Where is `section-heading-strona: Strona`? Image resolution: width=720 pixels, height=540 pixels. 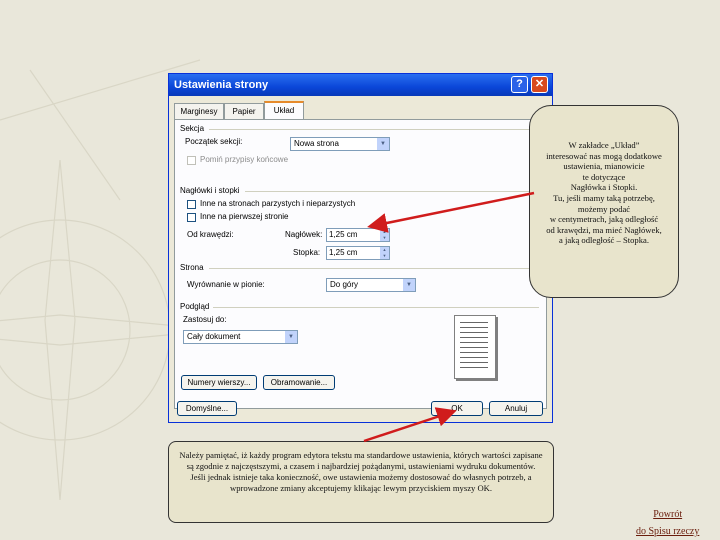 section-heading-strona: Strona is located at coordinates (192, 267).